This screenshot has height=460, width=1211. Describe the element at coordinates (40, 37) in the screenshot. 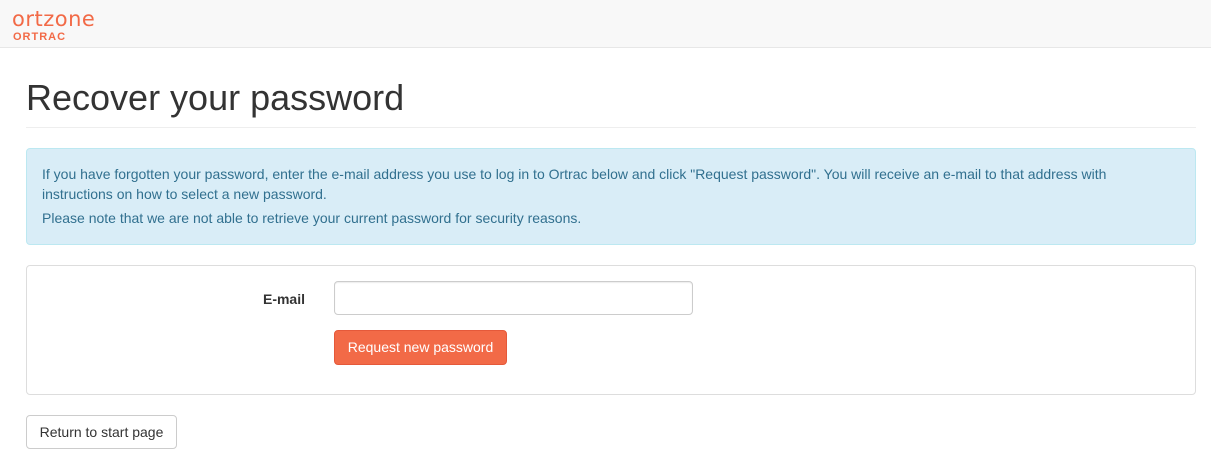

I see `logo-subtitle: ORTRAC` at that location.